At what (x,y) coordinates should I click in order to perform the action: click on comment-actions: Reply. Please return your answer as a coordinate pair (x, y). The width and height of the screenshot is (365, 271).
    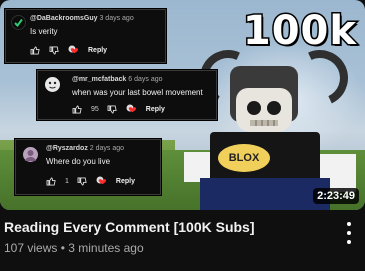
    Looking at the image, I should click on (68, 50).